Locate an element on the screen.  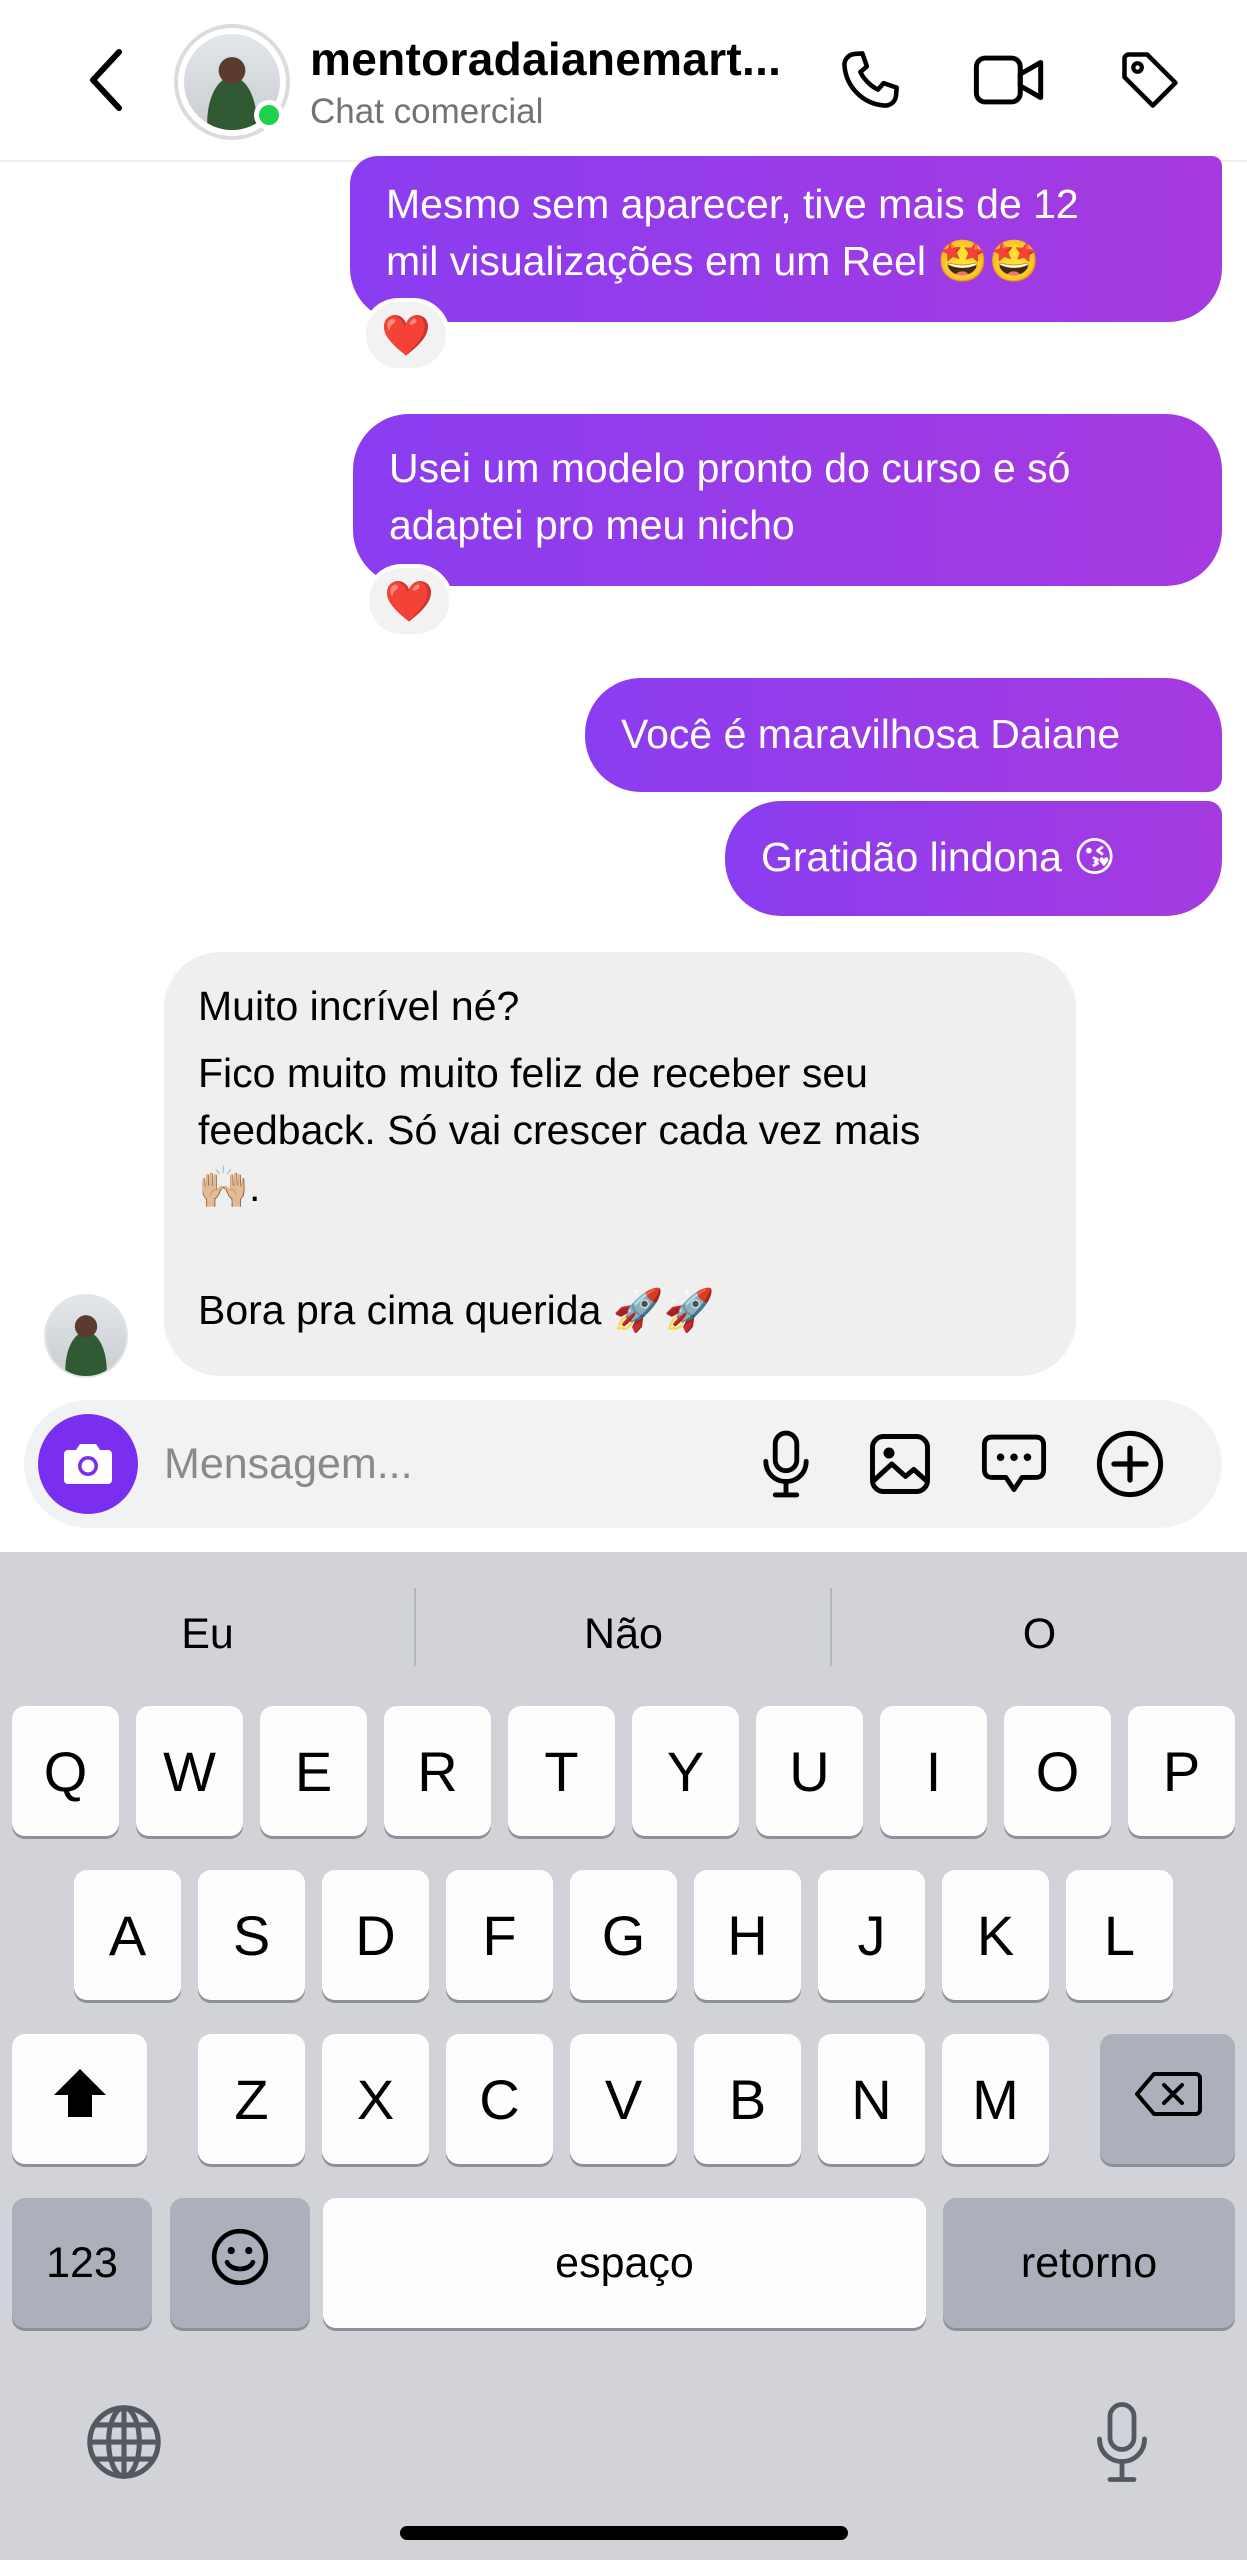
message-composer is located at coordinates (623, 1464).